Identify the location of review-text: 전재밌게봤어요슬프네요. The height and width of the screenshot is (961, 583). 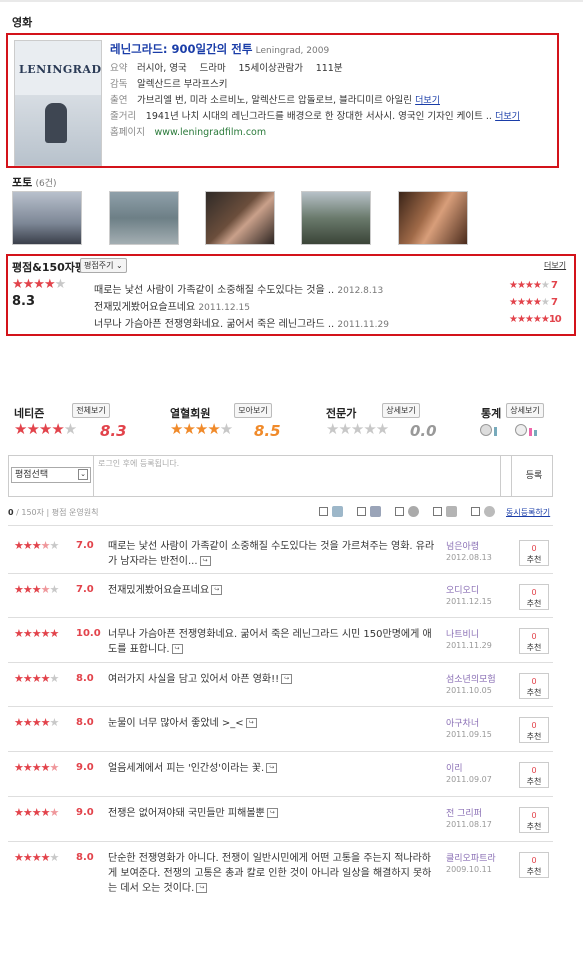
(159, 590).